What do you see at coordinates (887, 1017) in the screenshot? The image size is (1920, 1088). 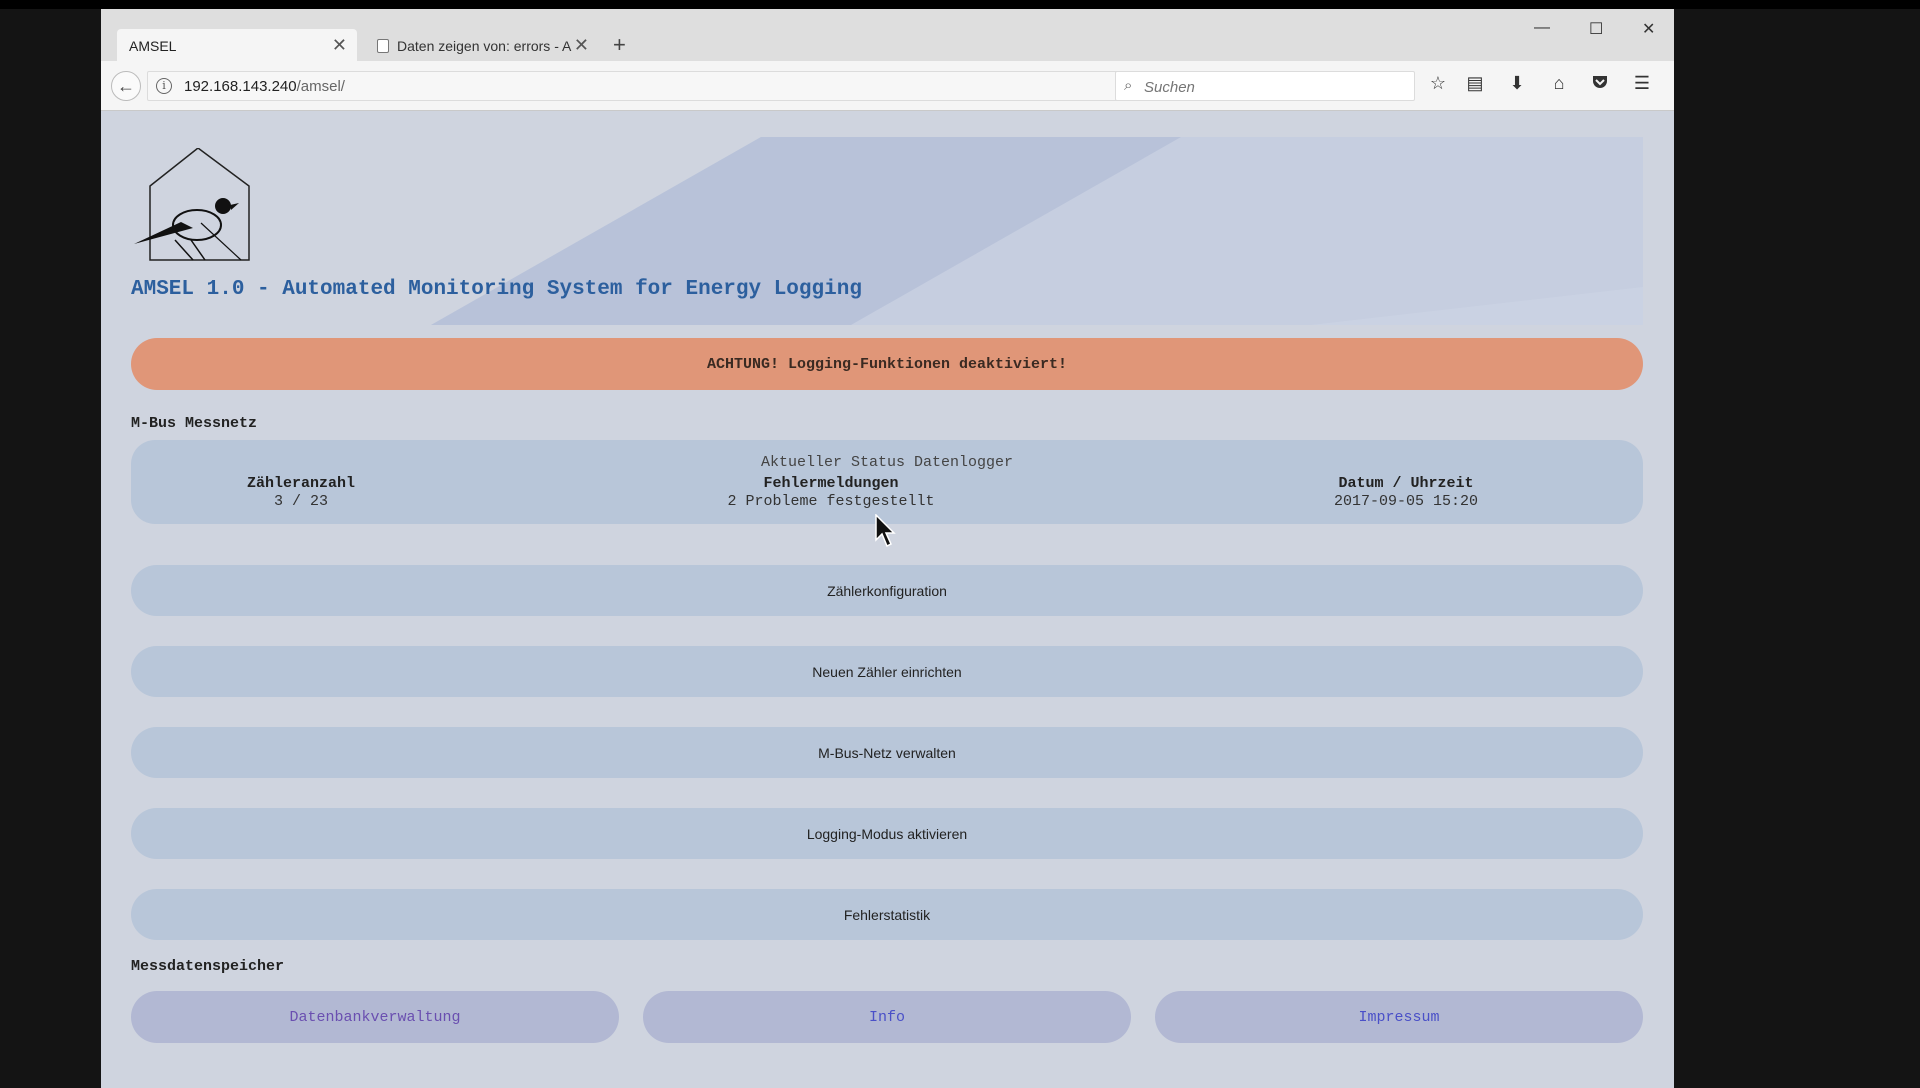 I see `info-link: Info` at bounding box center [887, 1017].